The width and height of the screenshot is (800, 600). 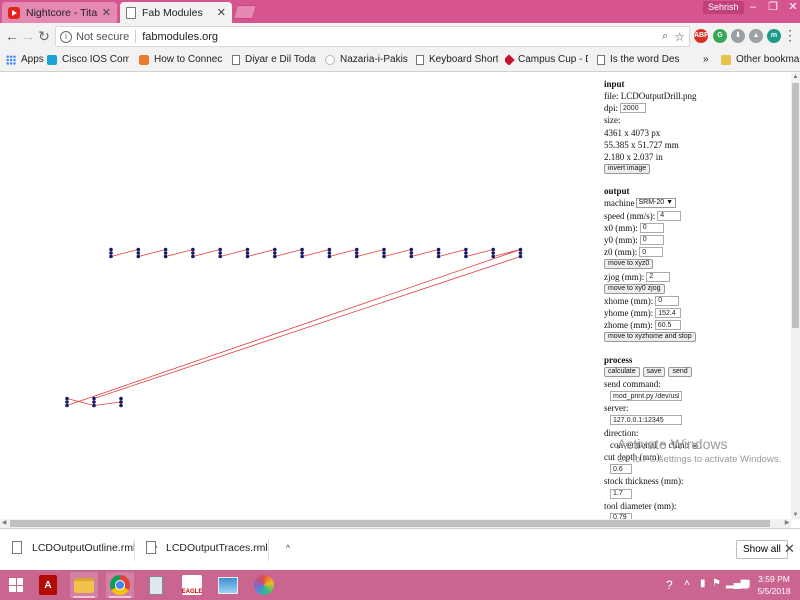 What do you see at coordinates (762, 549) in the screenshot?
I see `show-all-button: Show all` at bounding box center [762, 549].